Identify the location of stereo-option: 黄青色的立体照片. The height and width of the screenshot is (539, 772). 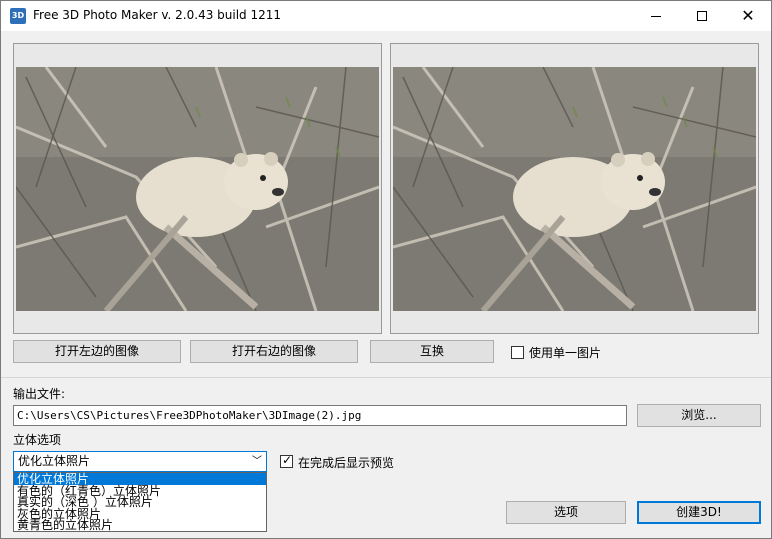
(140, 525).